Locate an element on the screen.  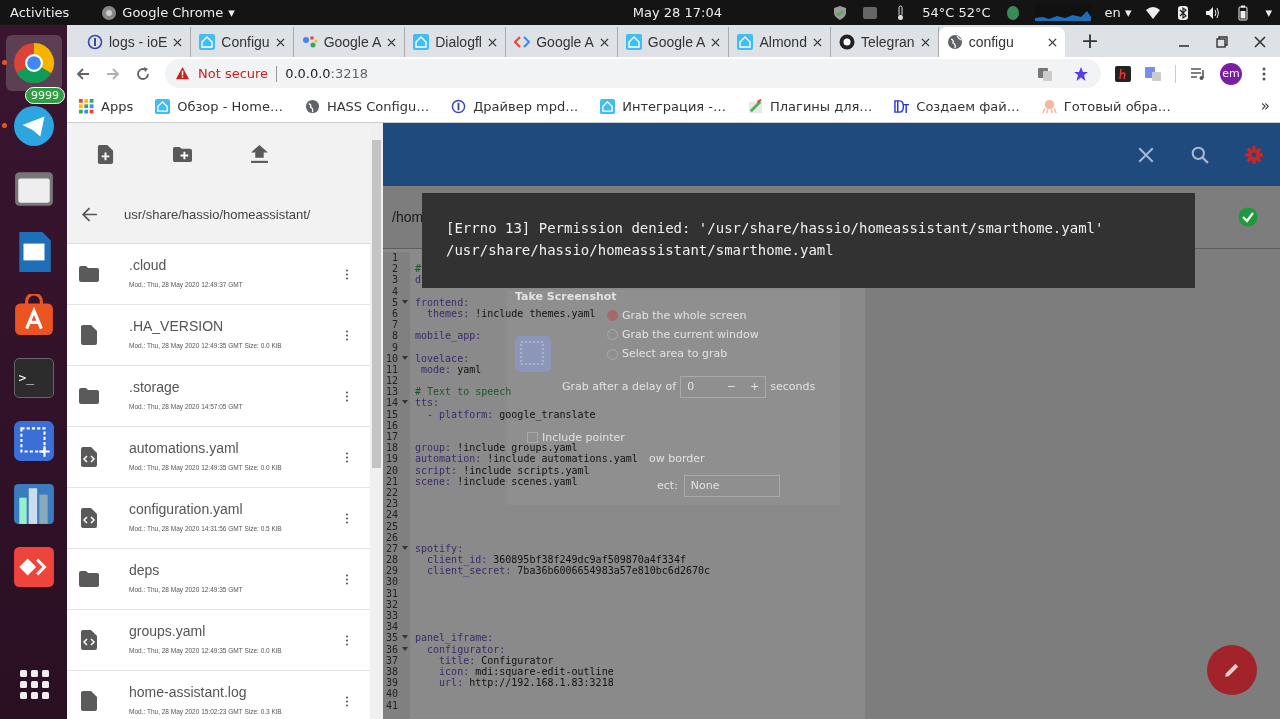
code-file-icon is located at coordinates (89, 640).